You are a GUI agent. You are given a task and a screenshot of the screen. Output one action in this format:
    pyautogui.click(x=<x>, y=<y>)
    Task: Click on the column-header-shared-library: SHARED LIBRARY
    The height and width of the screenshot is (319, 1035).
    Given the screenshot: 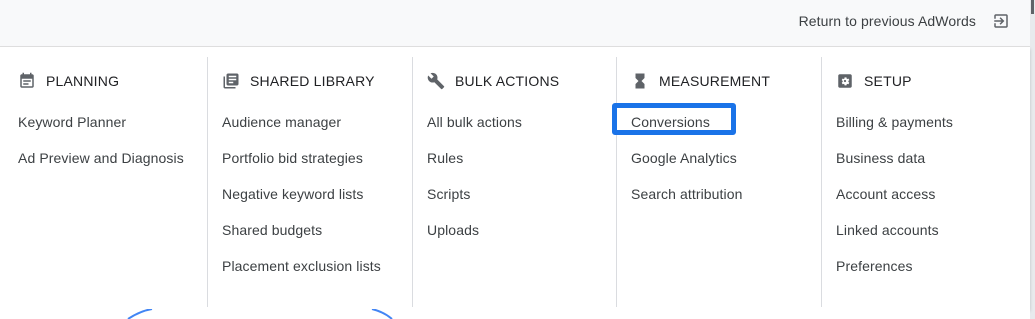 What is the action you would take?
    pyautogui.click(x=298, y=81)
    